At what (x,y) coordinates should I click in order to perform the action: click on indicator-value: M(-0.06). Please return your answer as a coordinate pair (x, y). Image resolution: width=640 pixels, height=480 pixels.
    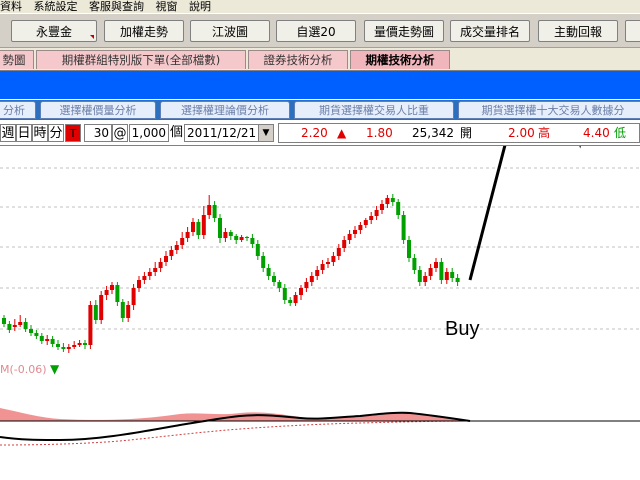
    Looking at the image, I should click on (23, 369).